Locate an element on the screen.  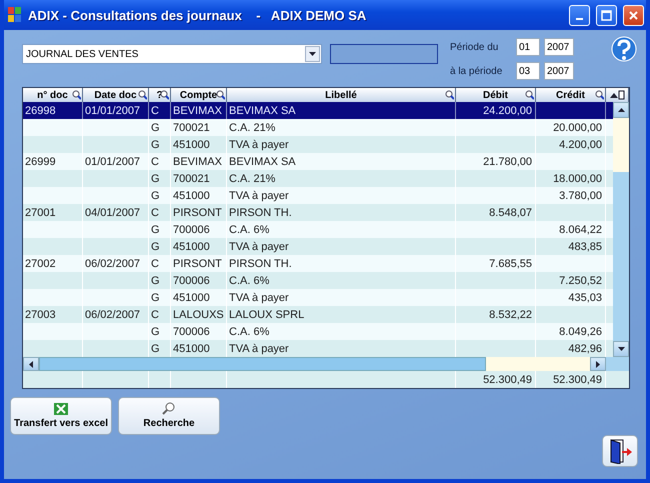
scroll-right-button is located at coordinates (598, 364).